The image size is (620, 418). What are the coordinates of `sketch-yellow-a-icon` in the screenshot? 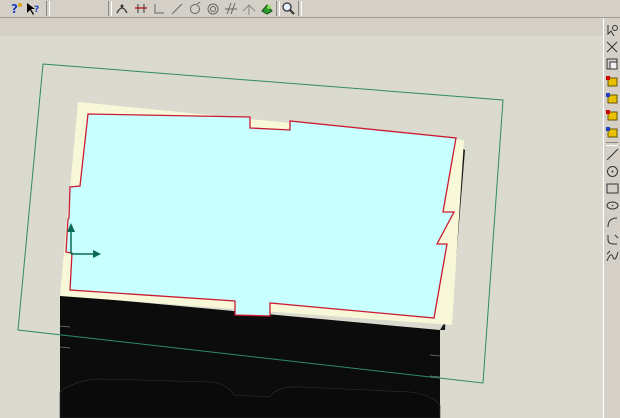 It's located at (612, 81).